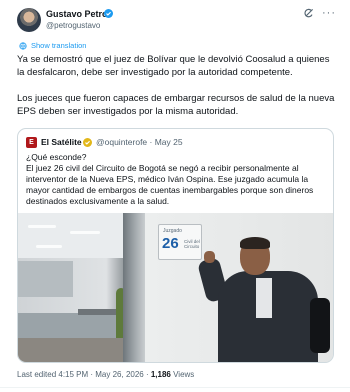  I want to click on show-translation-label: Show translation, so click(59, 45).